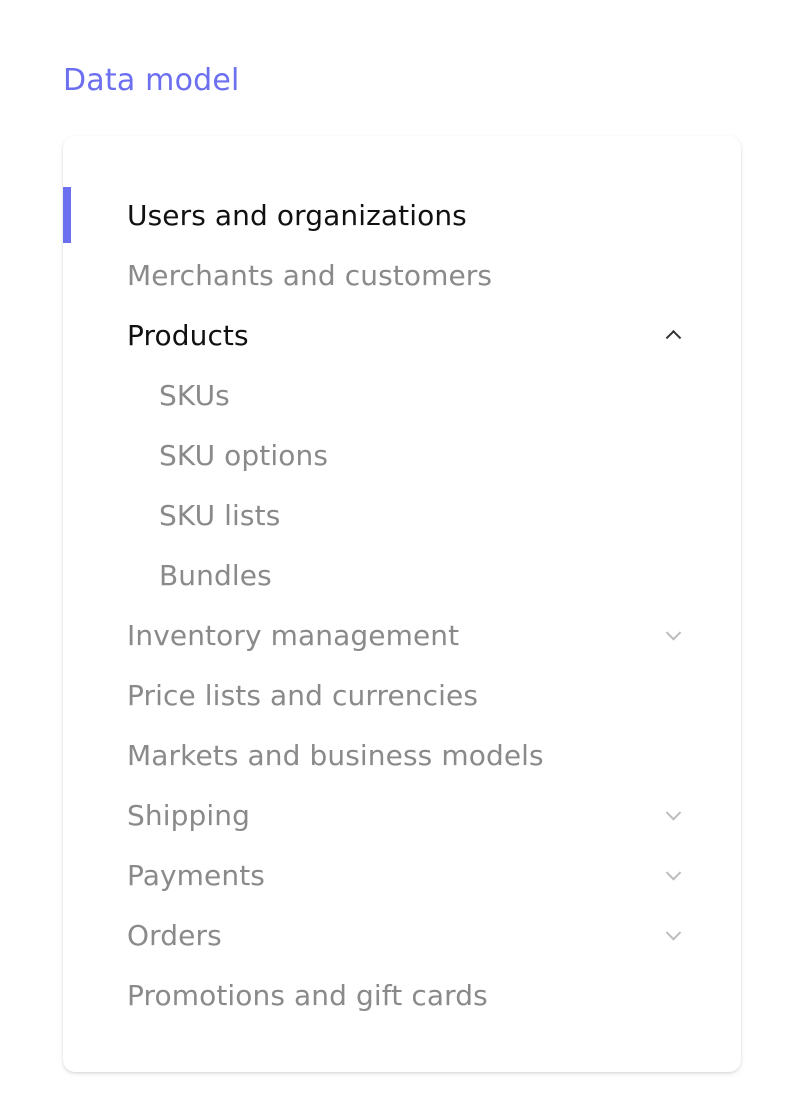 Image resolution: width=808 pixels, height=1118 pixels. I want to click on nav-item-promotions-and-gift-cards: Promotions and gift cards, so click(402, 995).